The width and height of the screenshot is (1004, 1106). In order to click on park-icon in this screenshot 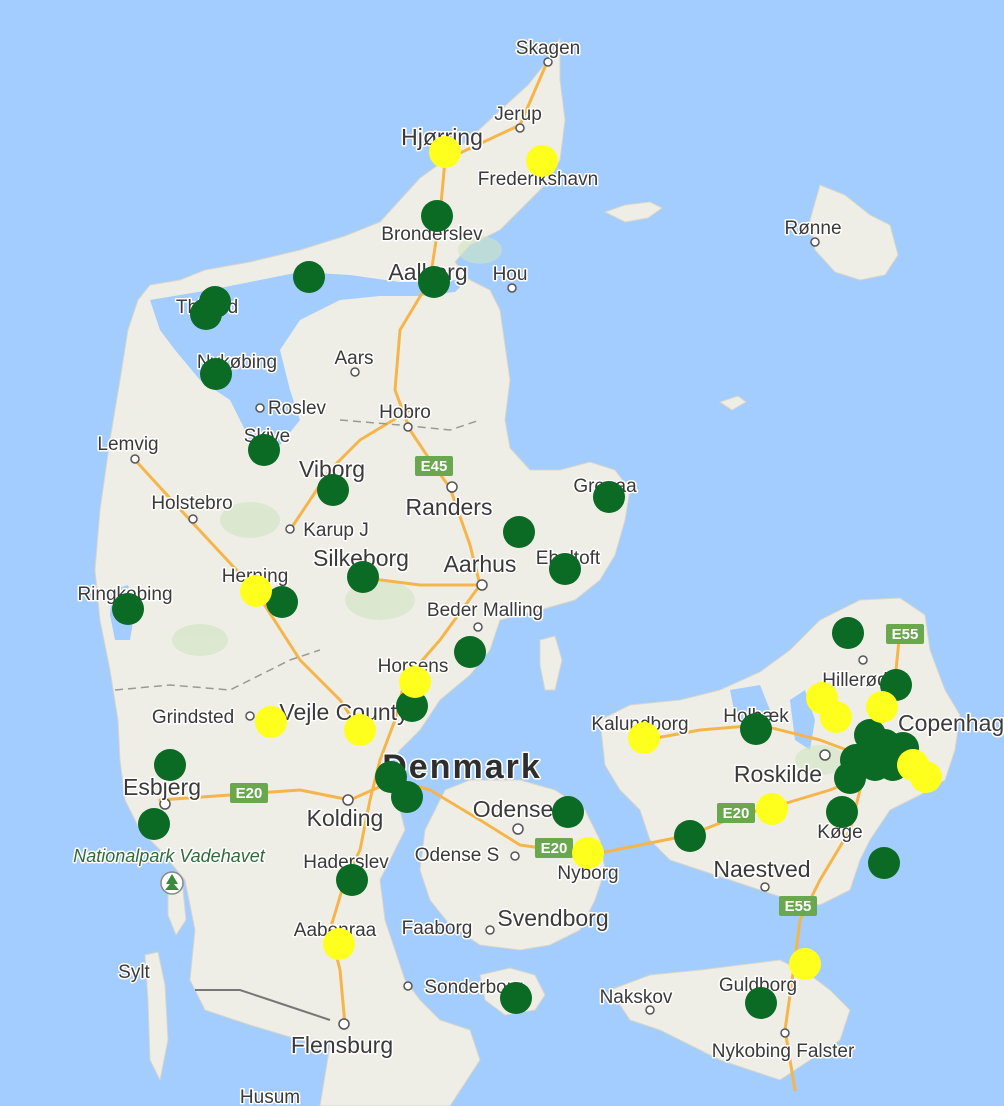, I will do `click(172, 883)`.